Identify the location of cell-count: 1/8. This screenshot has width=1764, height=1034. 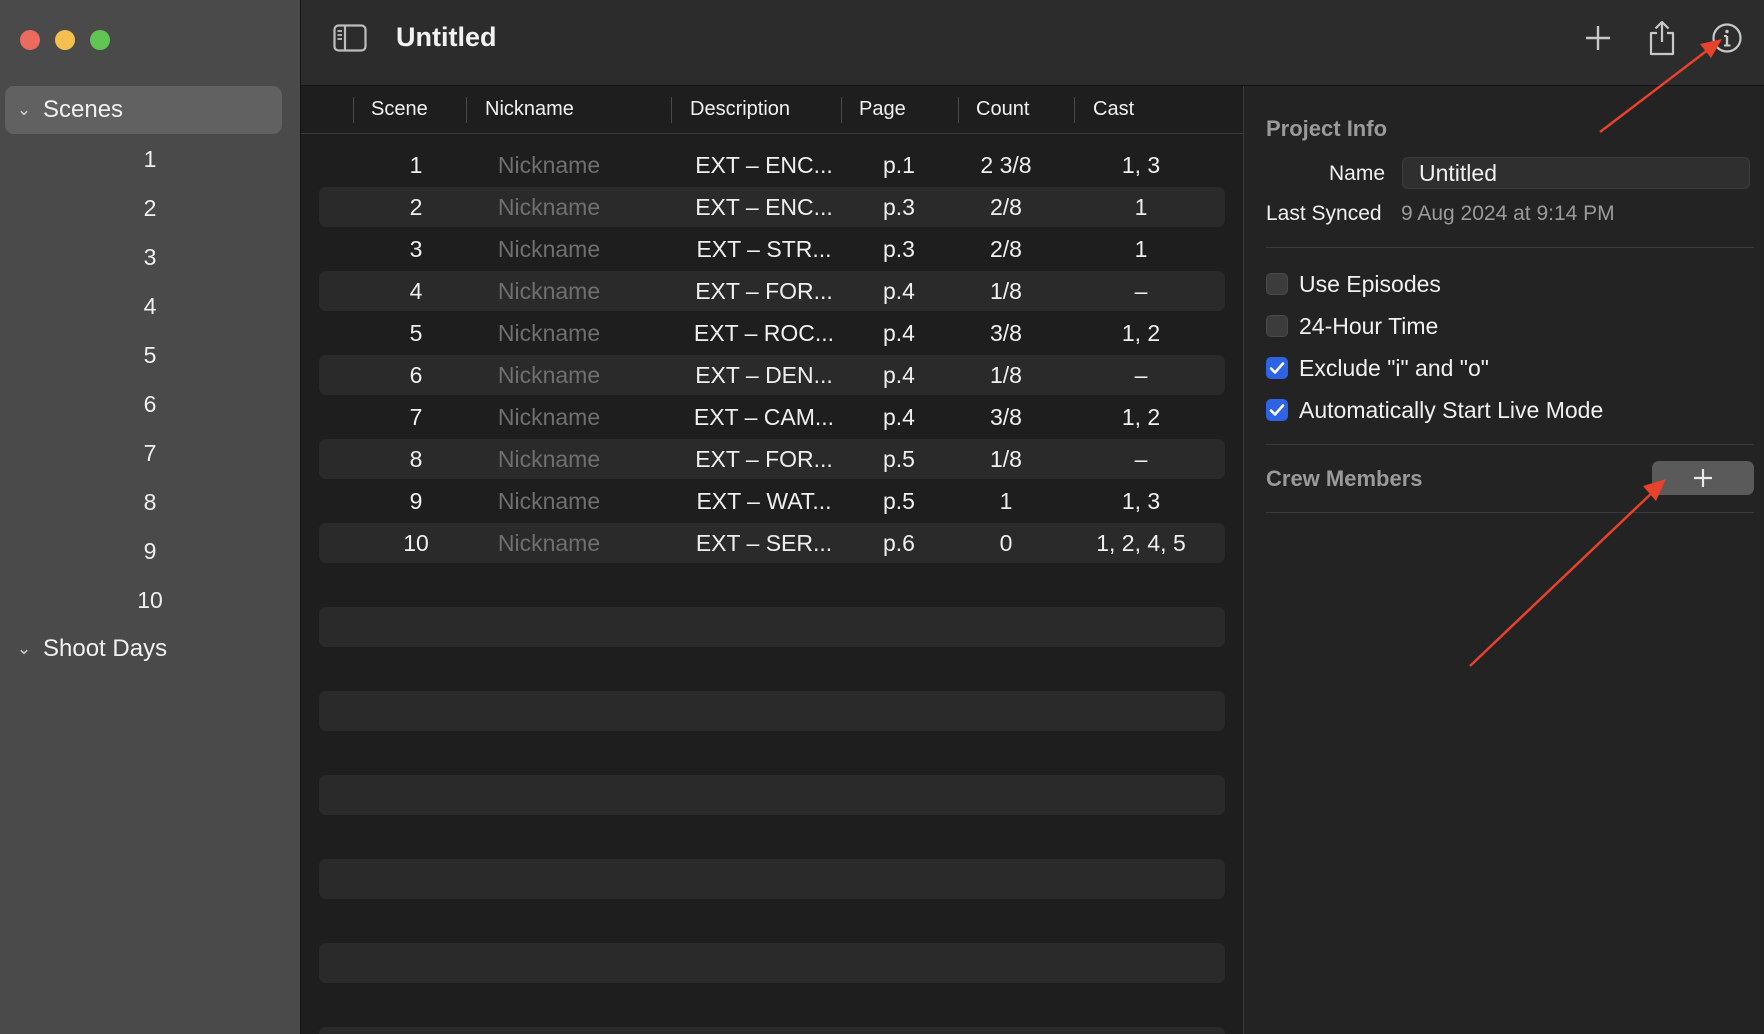
(1006, 290).